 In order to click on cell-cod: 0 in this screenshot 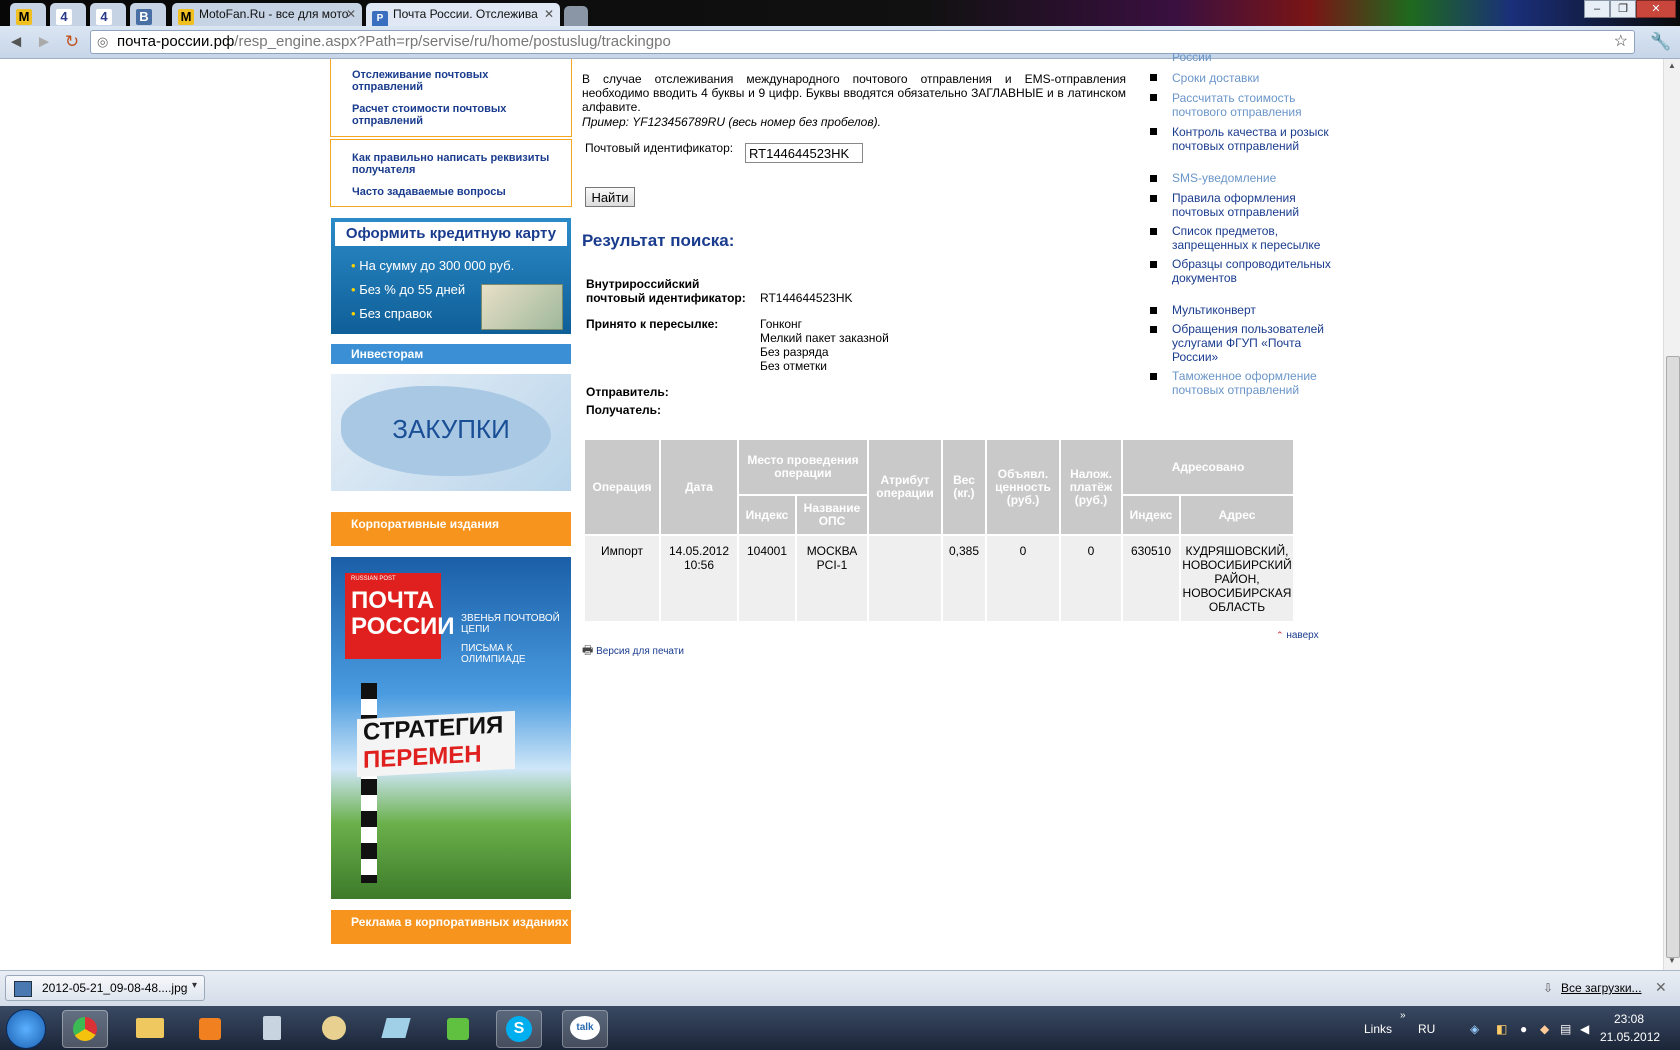, I will do `click(1091, 578)`.